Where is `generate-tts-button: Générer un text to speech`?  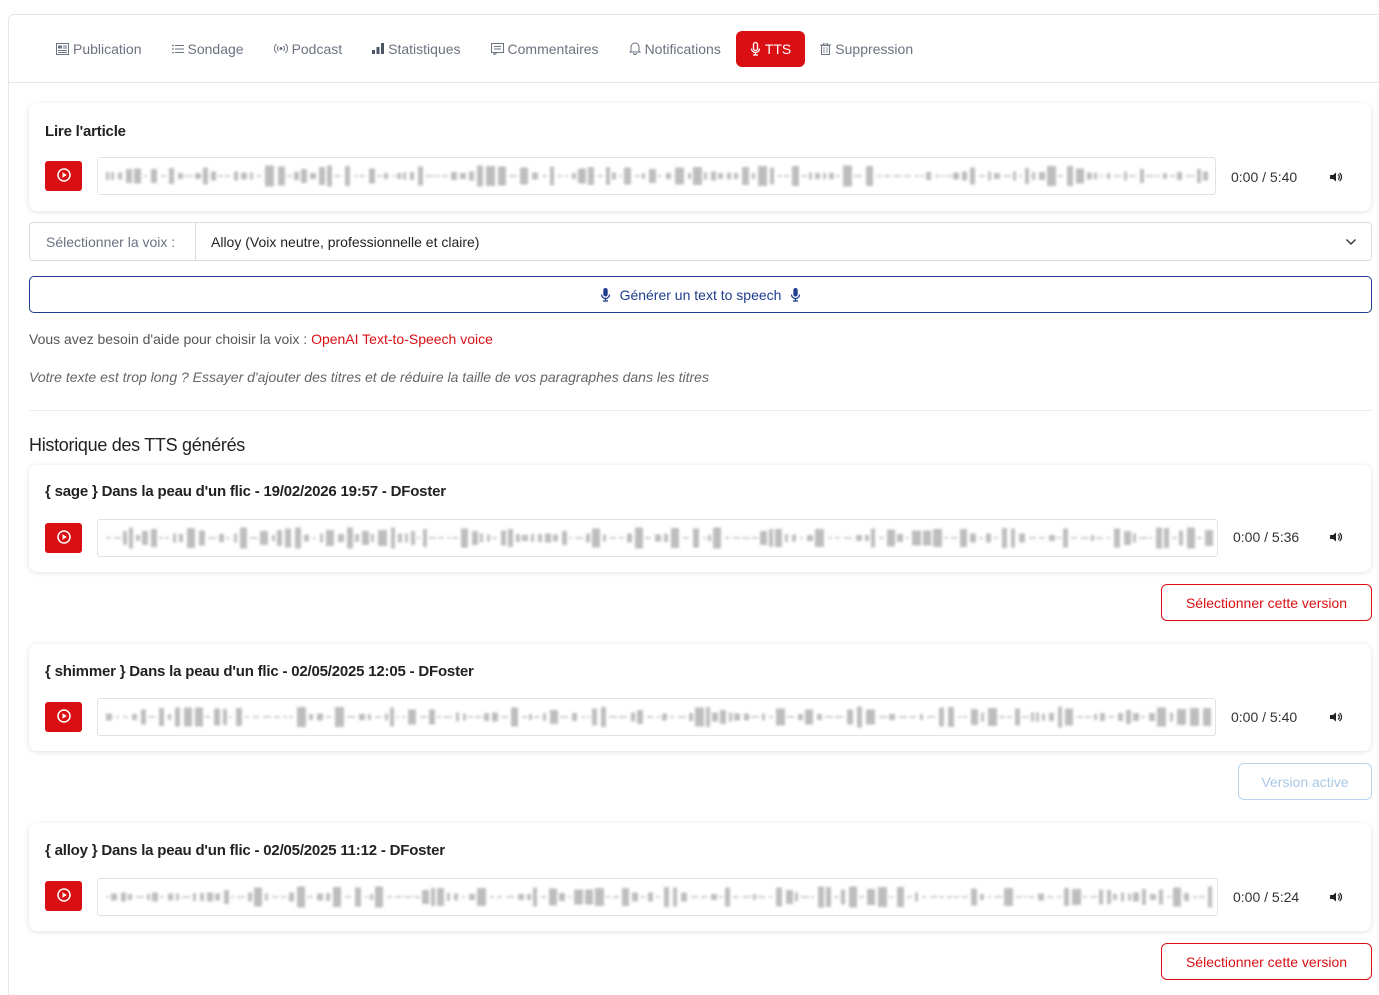 generate-tts-button: Générer un text to speech is located at coordinates (700, 294).